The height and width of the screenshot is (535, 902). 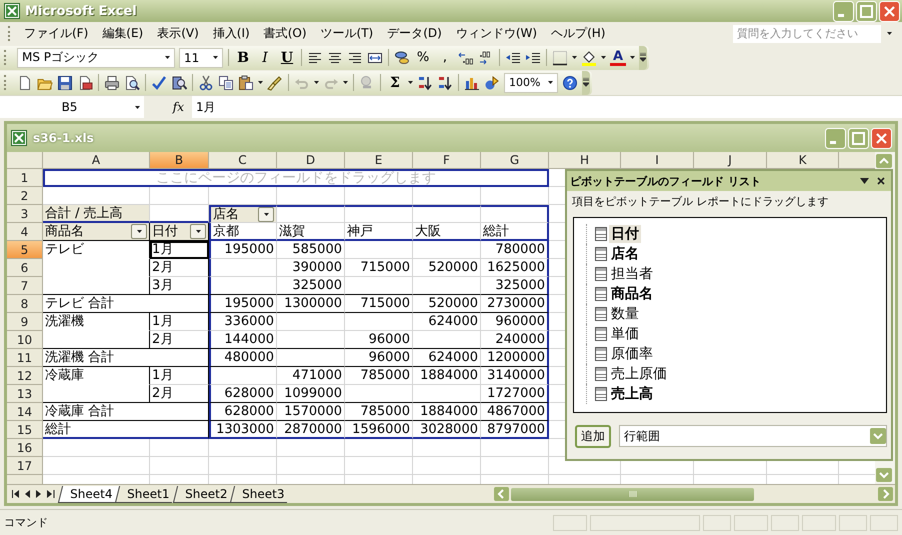 What do you see at coordinates (578, 33) in the screenshot?
I see `menu-item: ヘルプ(H)` at bounding box center [578, 33].